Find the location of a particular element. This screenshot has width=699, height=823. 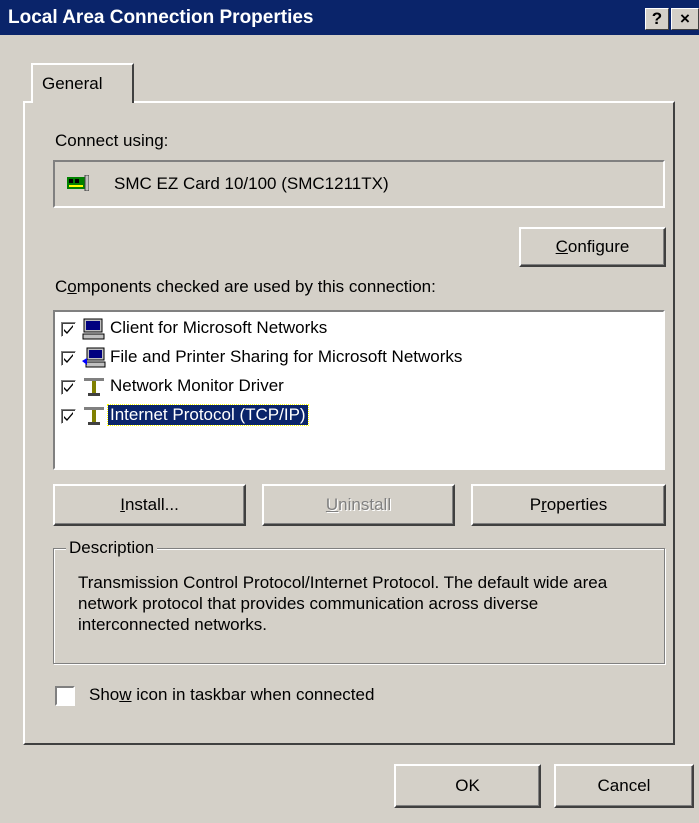

description-legend: Description is located at coordinates (112, 548).